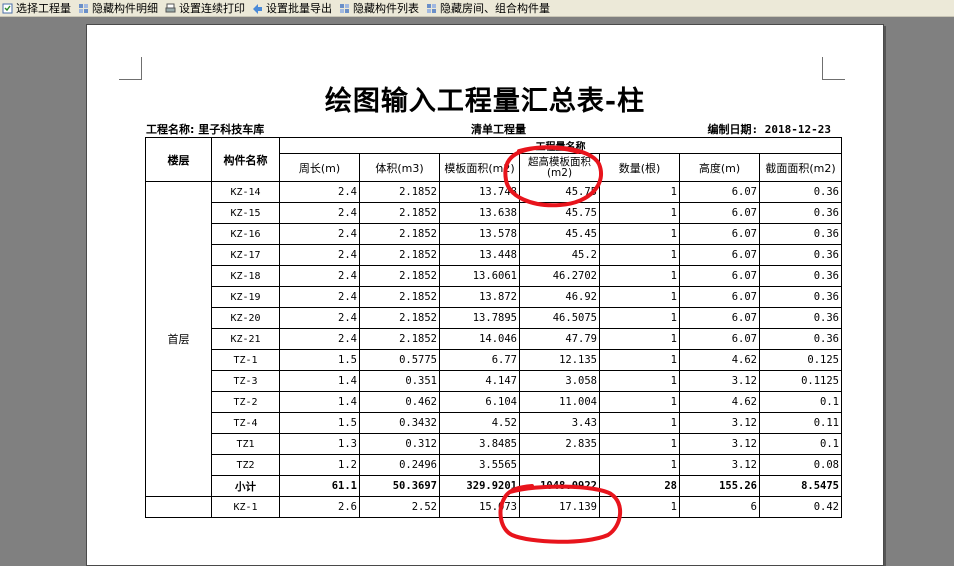 The height and width of the screenshot is (566, 954). What do you see at coordinates (479, 213) in the screenshot?
I see `value-cell: 13.638` at bounding box center [479, 213].